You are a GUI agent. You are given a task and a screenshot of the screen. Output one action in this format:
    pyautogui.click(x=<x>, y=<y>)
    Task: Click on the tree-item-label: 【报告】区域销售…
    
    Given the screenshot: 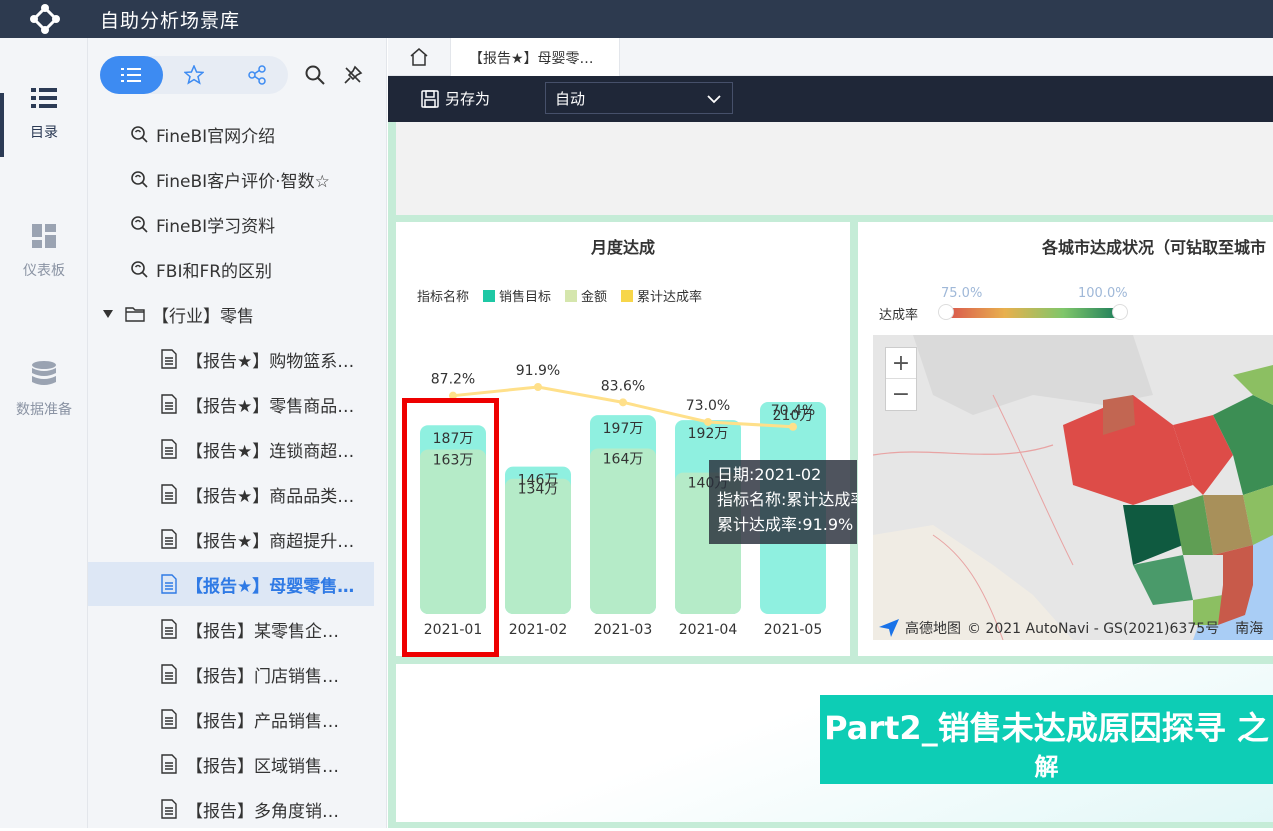 What is the action you would take?
    pyautogui.click(x=262, y=766)
    